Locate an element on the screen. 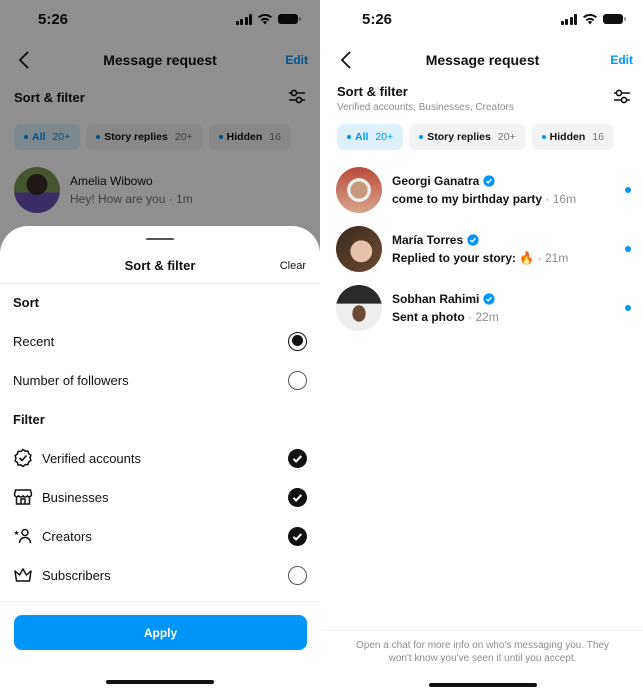 Image resolution: width=643 pixels, height=690 pixels. message-time: · 22m is located at coordinates (483, 316).